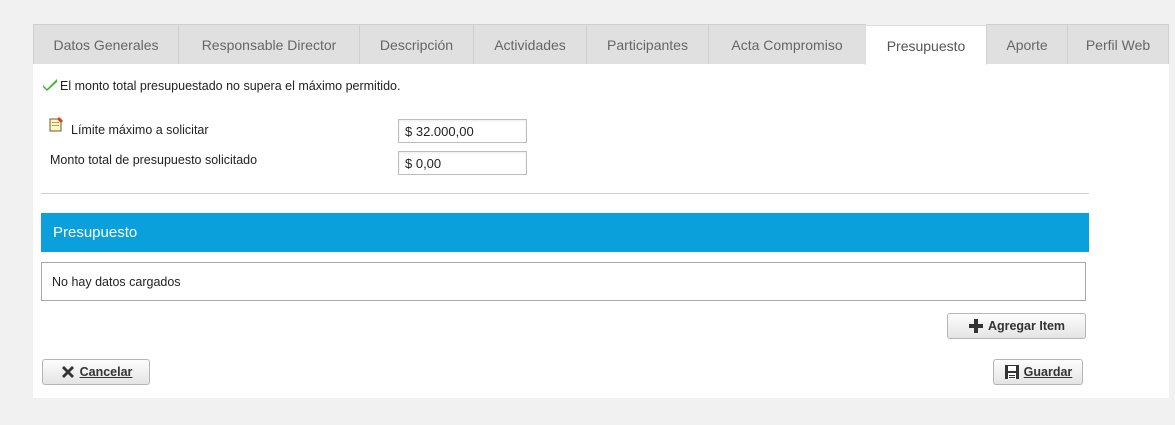 The height and width of the screenshot is (425, 1175). What do you see at coordinates (51, 86) in the screenshot?
I see `check-icon` at bounding box center [51, 86].